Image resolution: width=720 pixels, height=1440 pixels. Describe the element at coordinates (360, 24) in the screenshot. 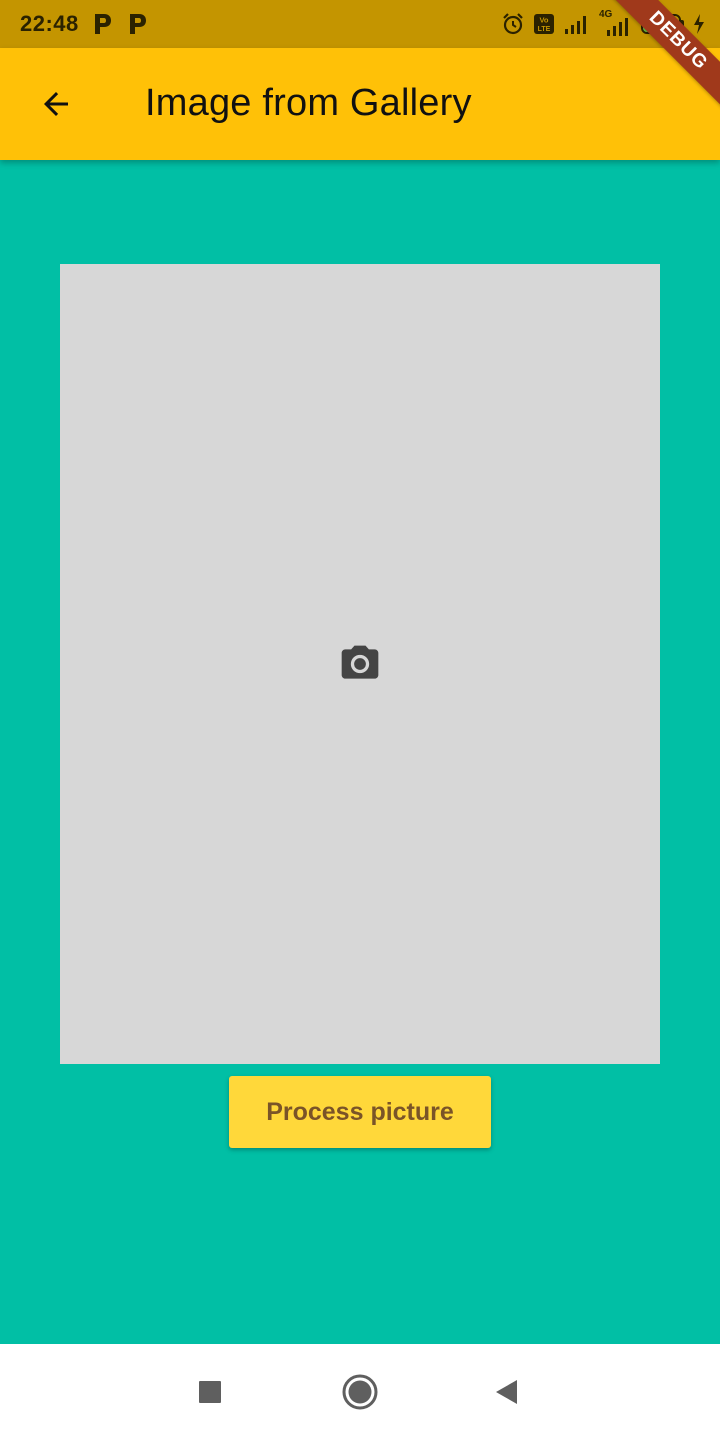

I see `status-bar: 22:48 Vo LTE 4G` at that location.